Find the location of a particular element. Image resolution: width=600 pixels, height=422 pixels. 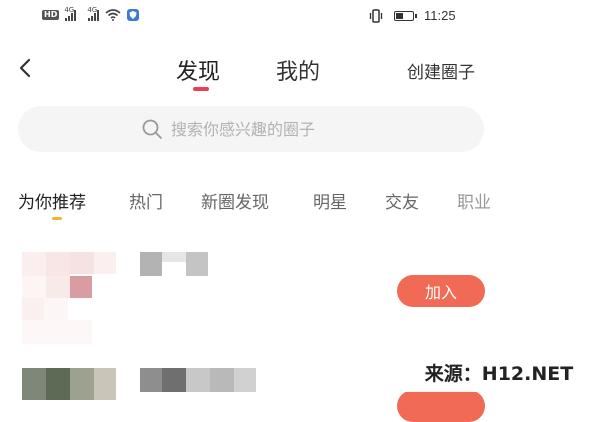

tab-mine: 我的 is located at coordinates (298, 70).